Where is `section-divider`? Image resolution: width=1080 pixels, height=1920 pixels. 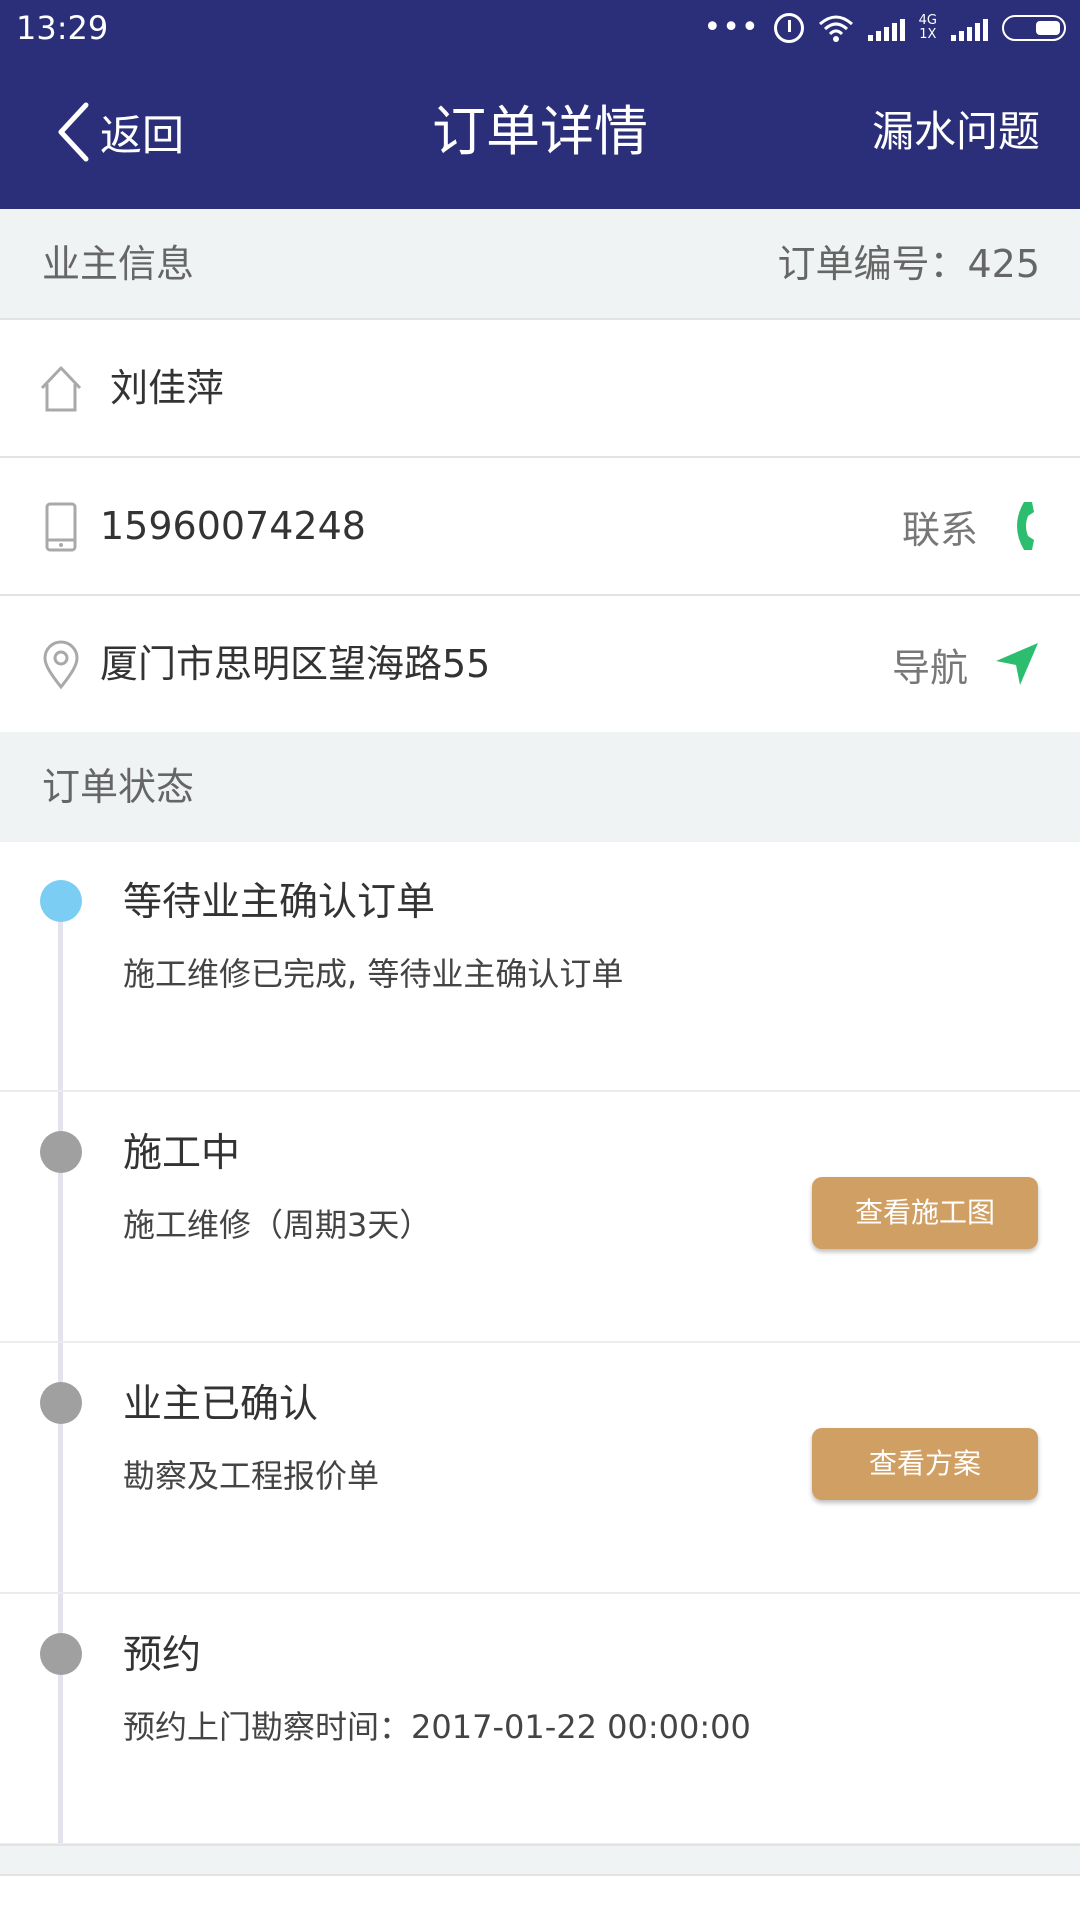 section-divider is located at coordinates (540, 1859).